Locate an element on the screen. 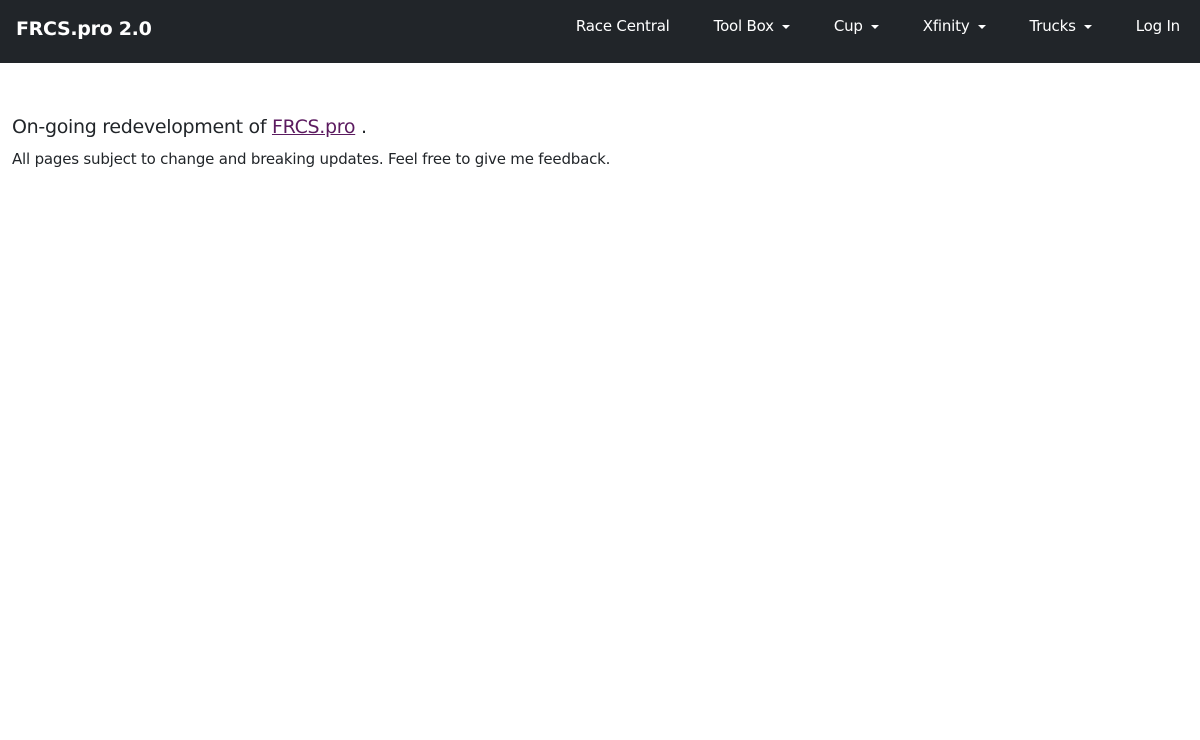  nav-item-cup: Cup is located at coordinates (856, 28).